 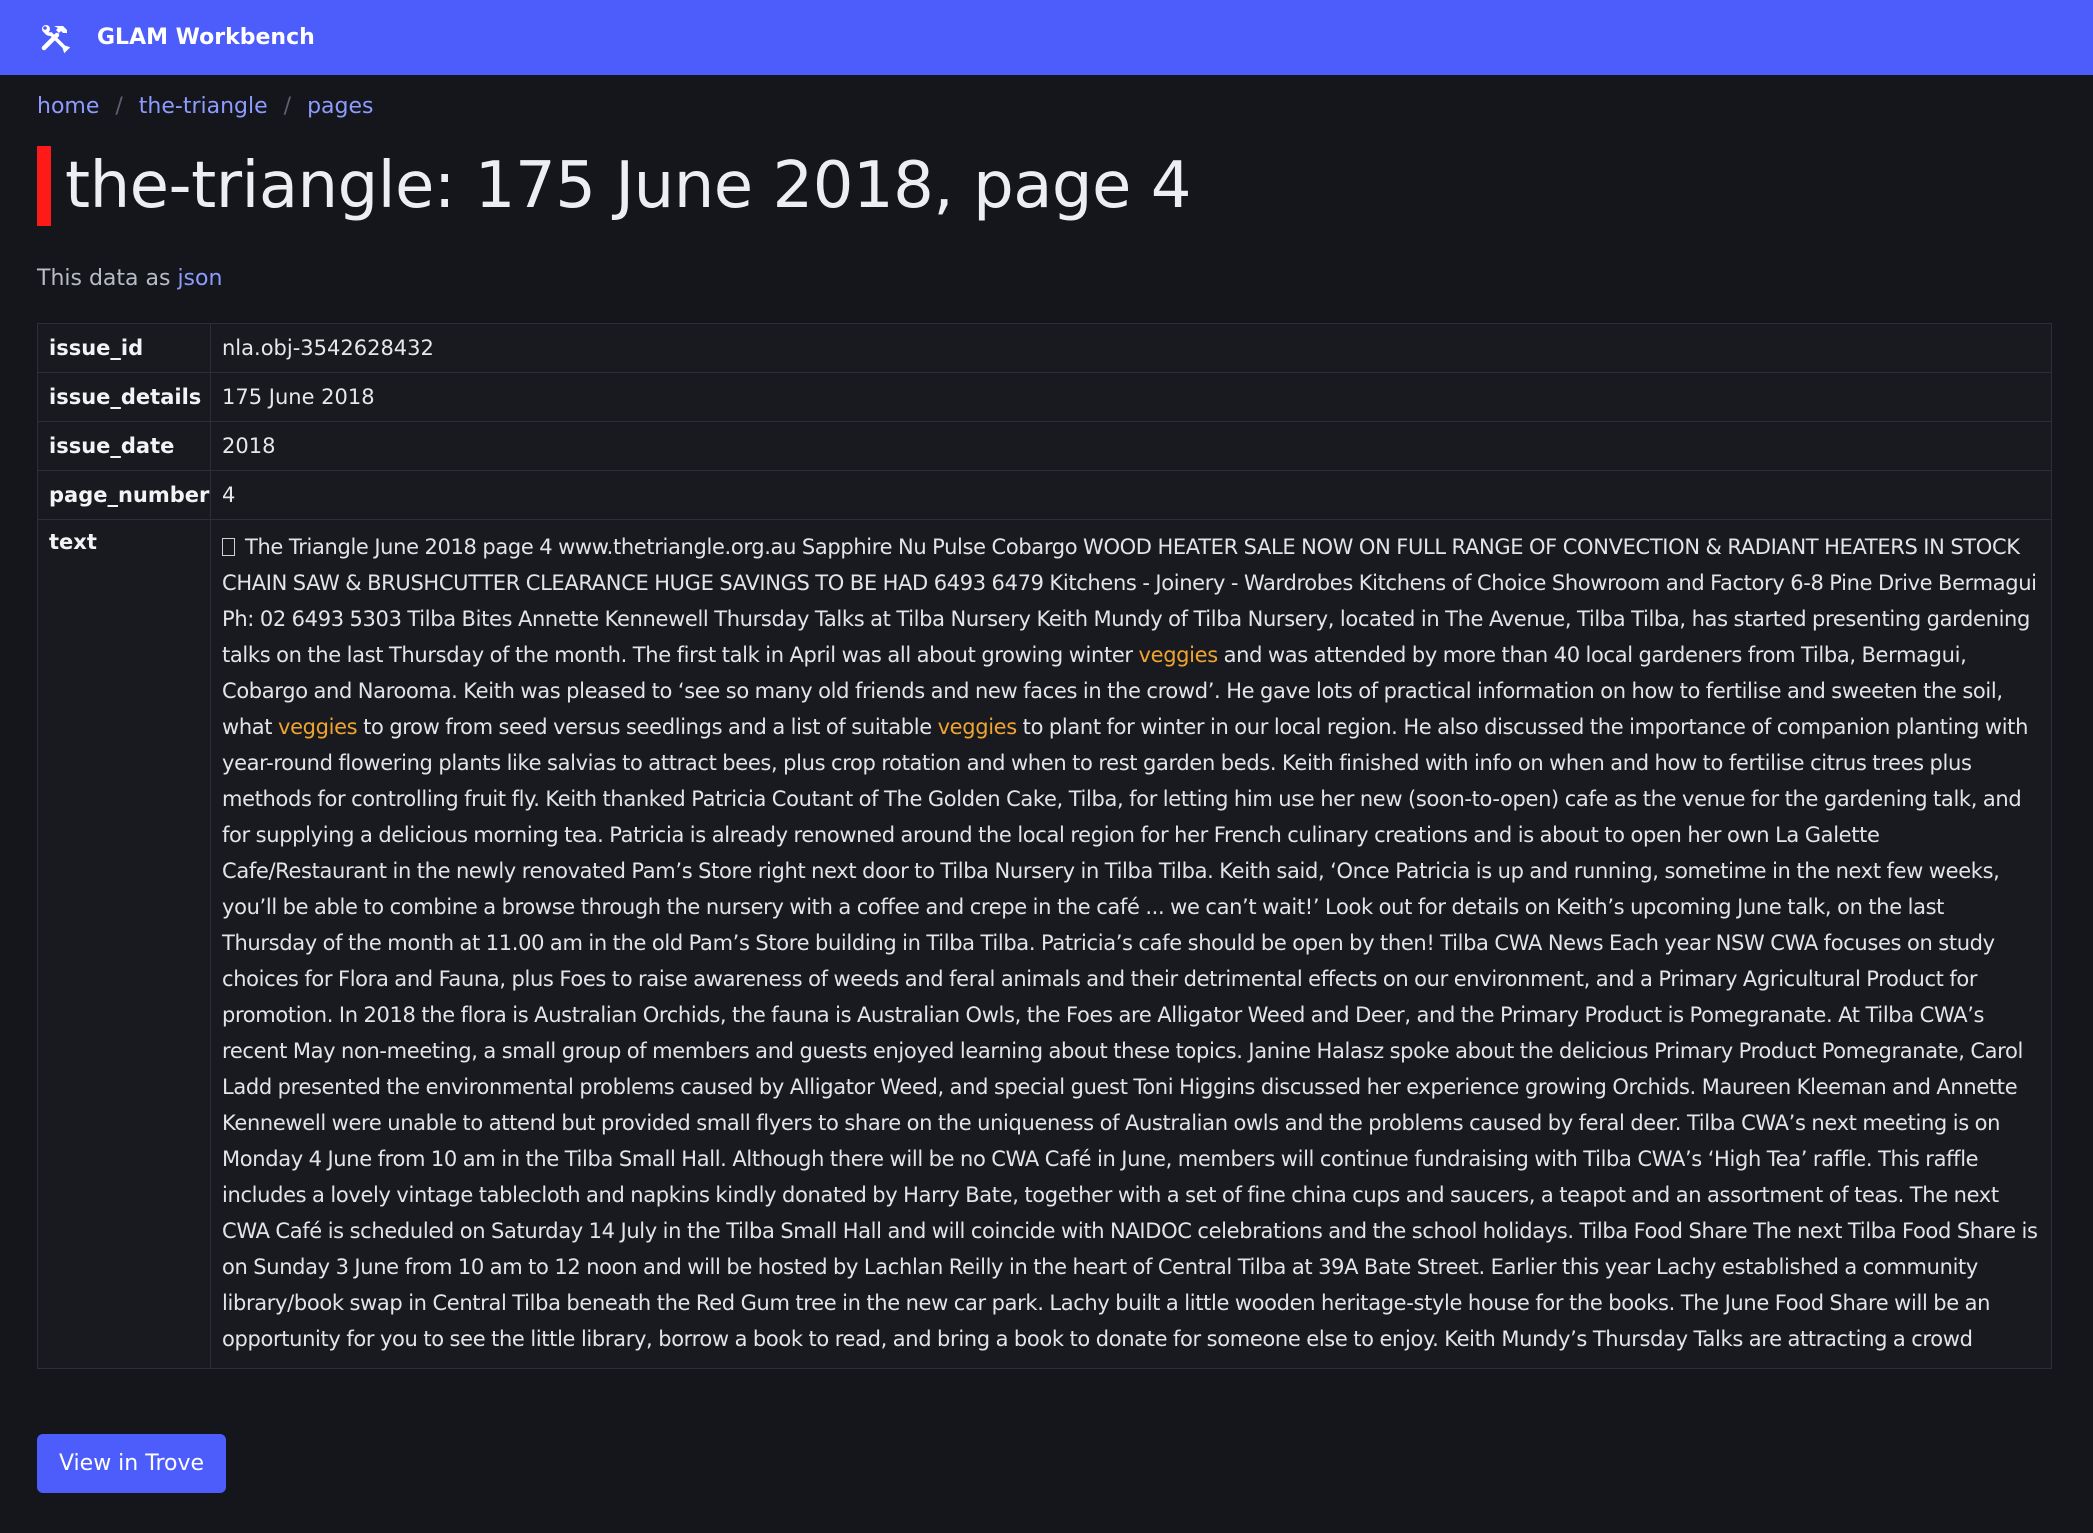 I want to click on field-key: issue_date, so click(x=124, y=446).